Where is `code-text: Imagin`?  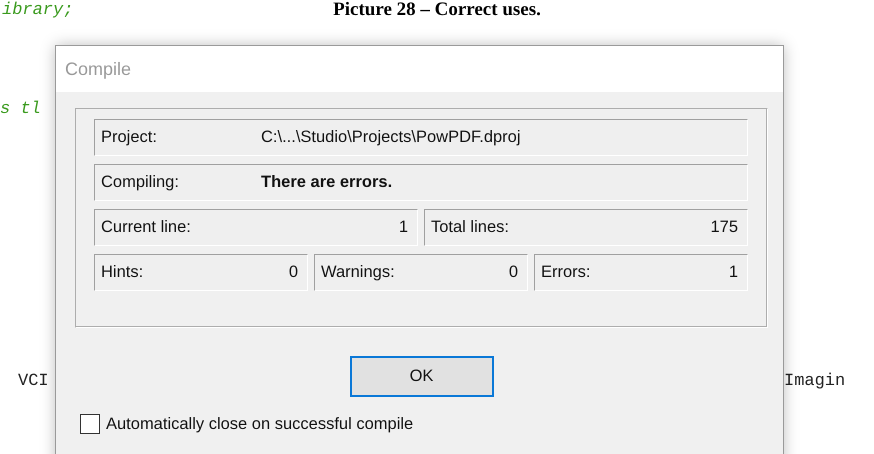
code-text: Imagin is located at coordinates (815, 381).